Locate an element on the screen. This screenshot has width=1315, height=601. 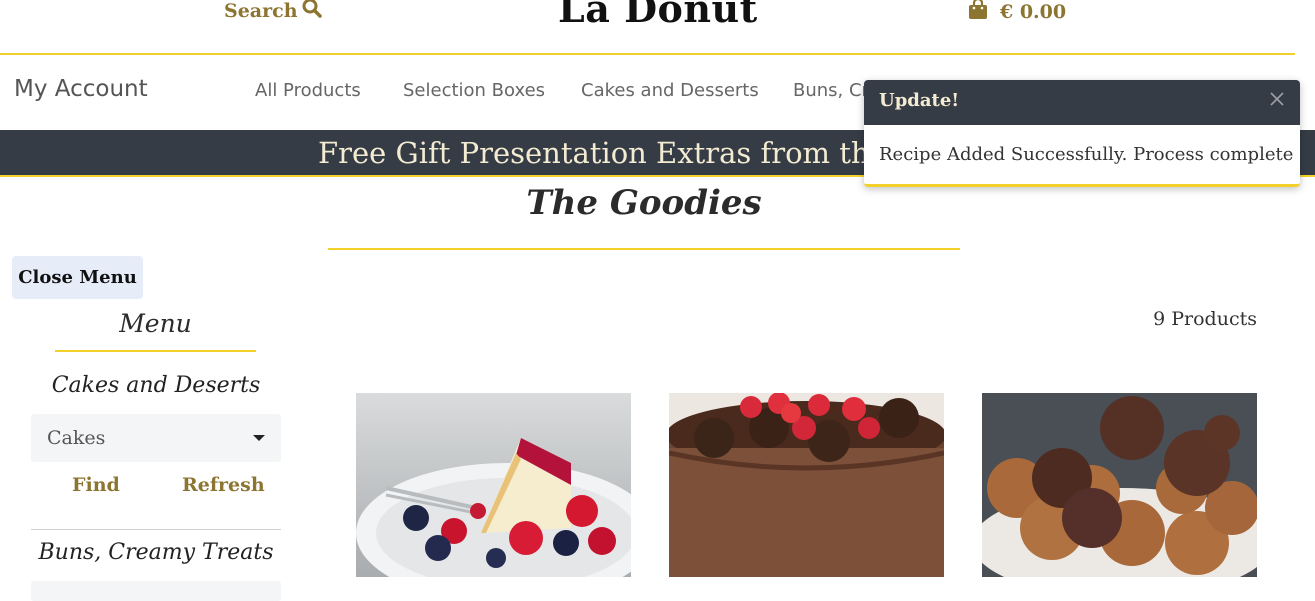
cakes-select: Cakes is located at coordinates (156, 438).